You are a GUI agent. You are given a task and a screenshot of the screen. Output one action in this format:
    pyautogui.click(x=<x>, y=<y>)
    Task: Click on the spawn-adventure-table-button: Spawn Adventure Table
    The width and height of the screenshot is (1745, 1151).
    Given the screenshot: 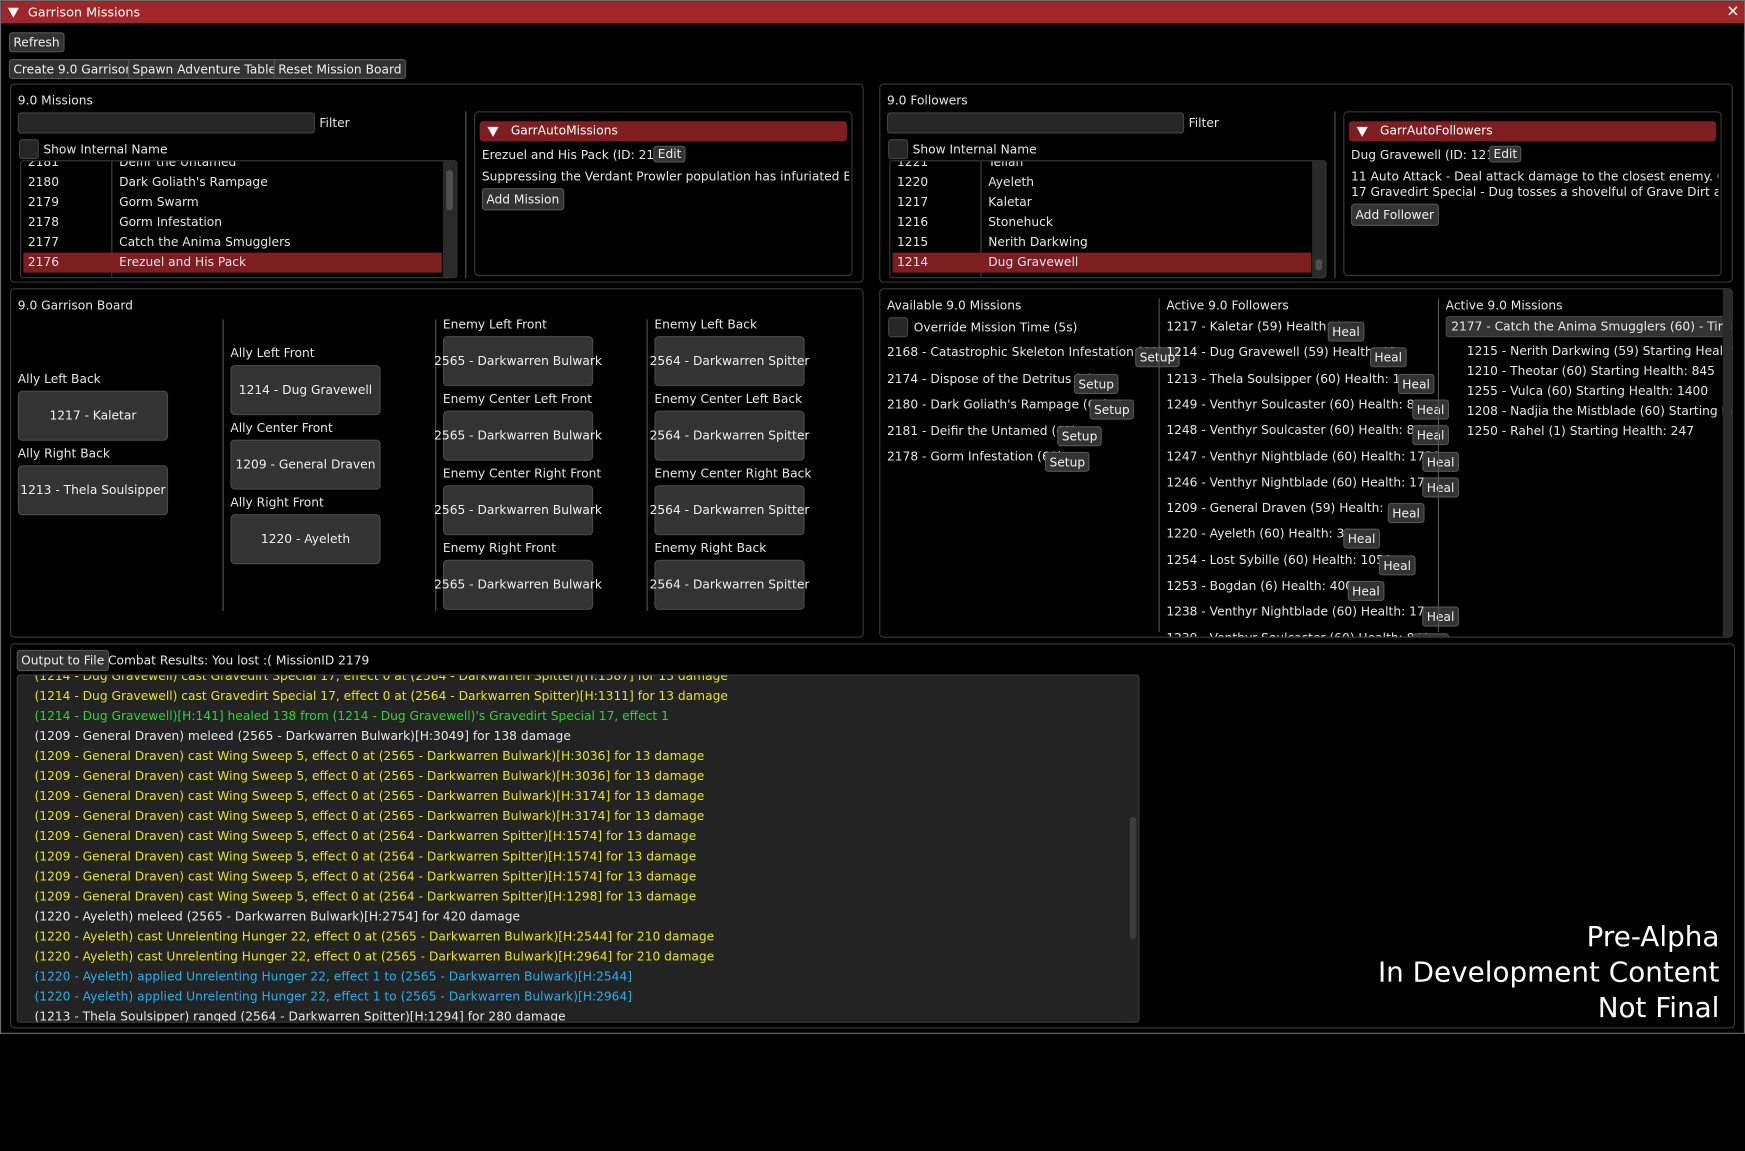 What is the action you would take?
    pyautogui.click(x=204, y=69)
    